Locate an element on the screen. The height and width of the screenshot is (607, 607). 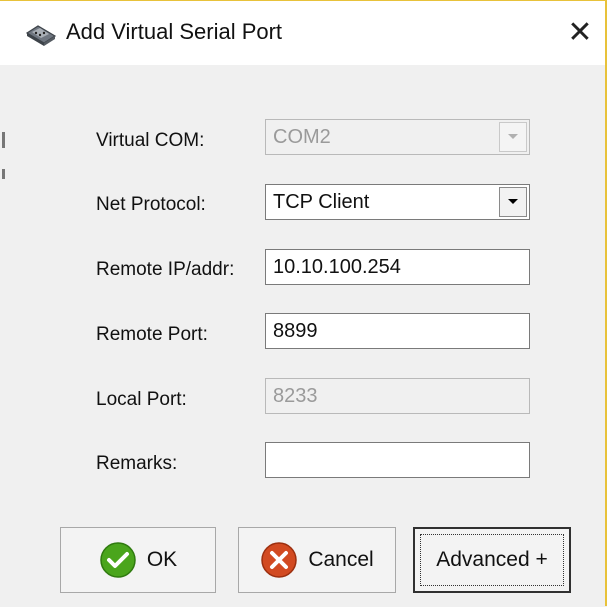
remote-port-input is located at coordinates (401, 331).